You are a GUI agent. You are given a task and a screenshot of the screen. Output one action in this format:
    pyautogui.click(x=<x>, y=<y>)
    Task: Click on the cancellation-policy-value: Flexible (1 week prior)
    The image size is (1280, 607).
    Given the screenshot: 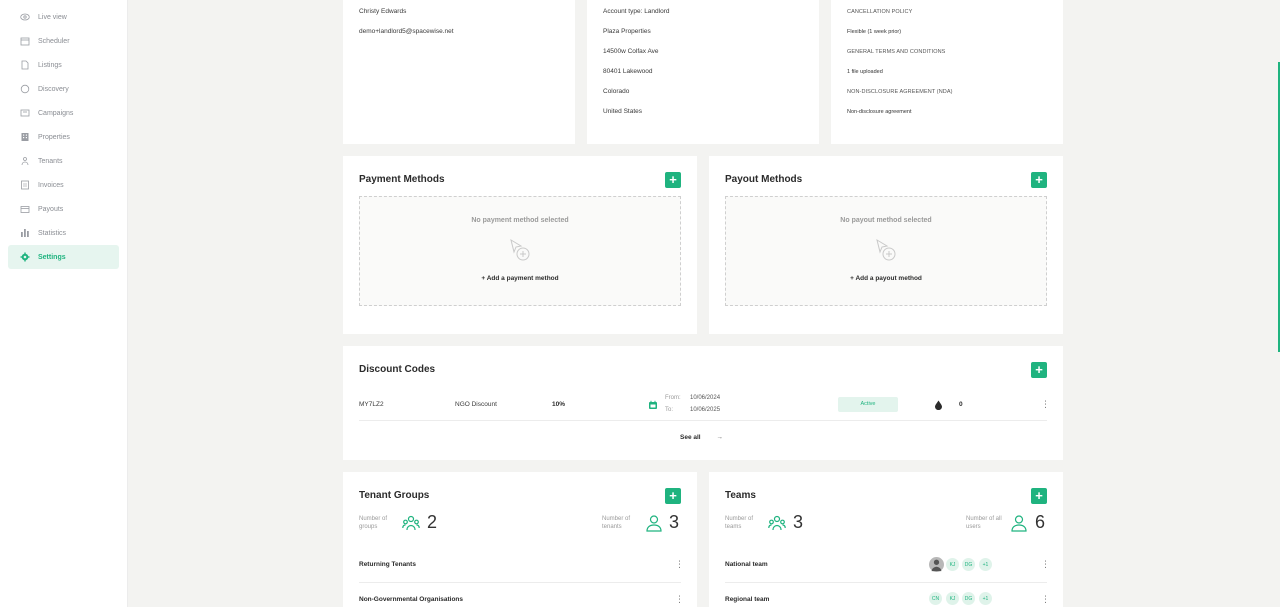 What is the action you would take?
    pyautogui.click(x=874, y=32)
    